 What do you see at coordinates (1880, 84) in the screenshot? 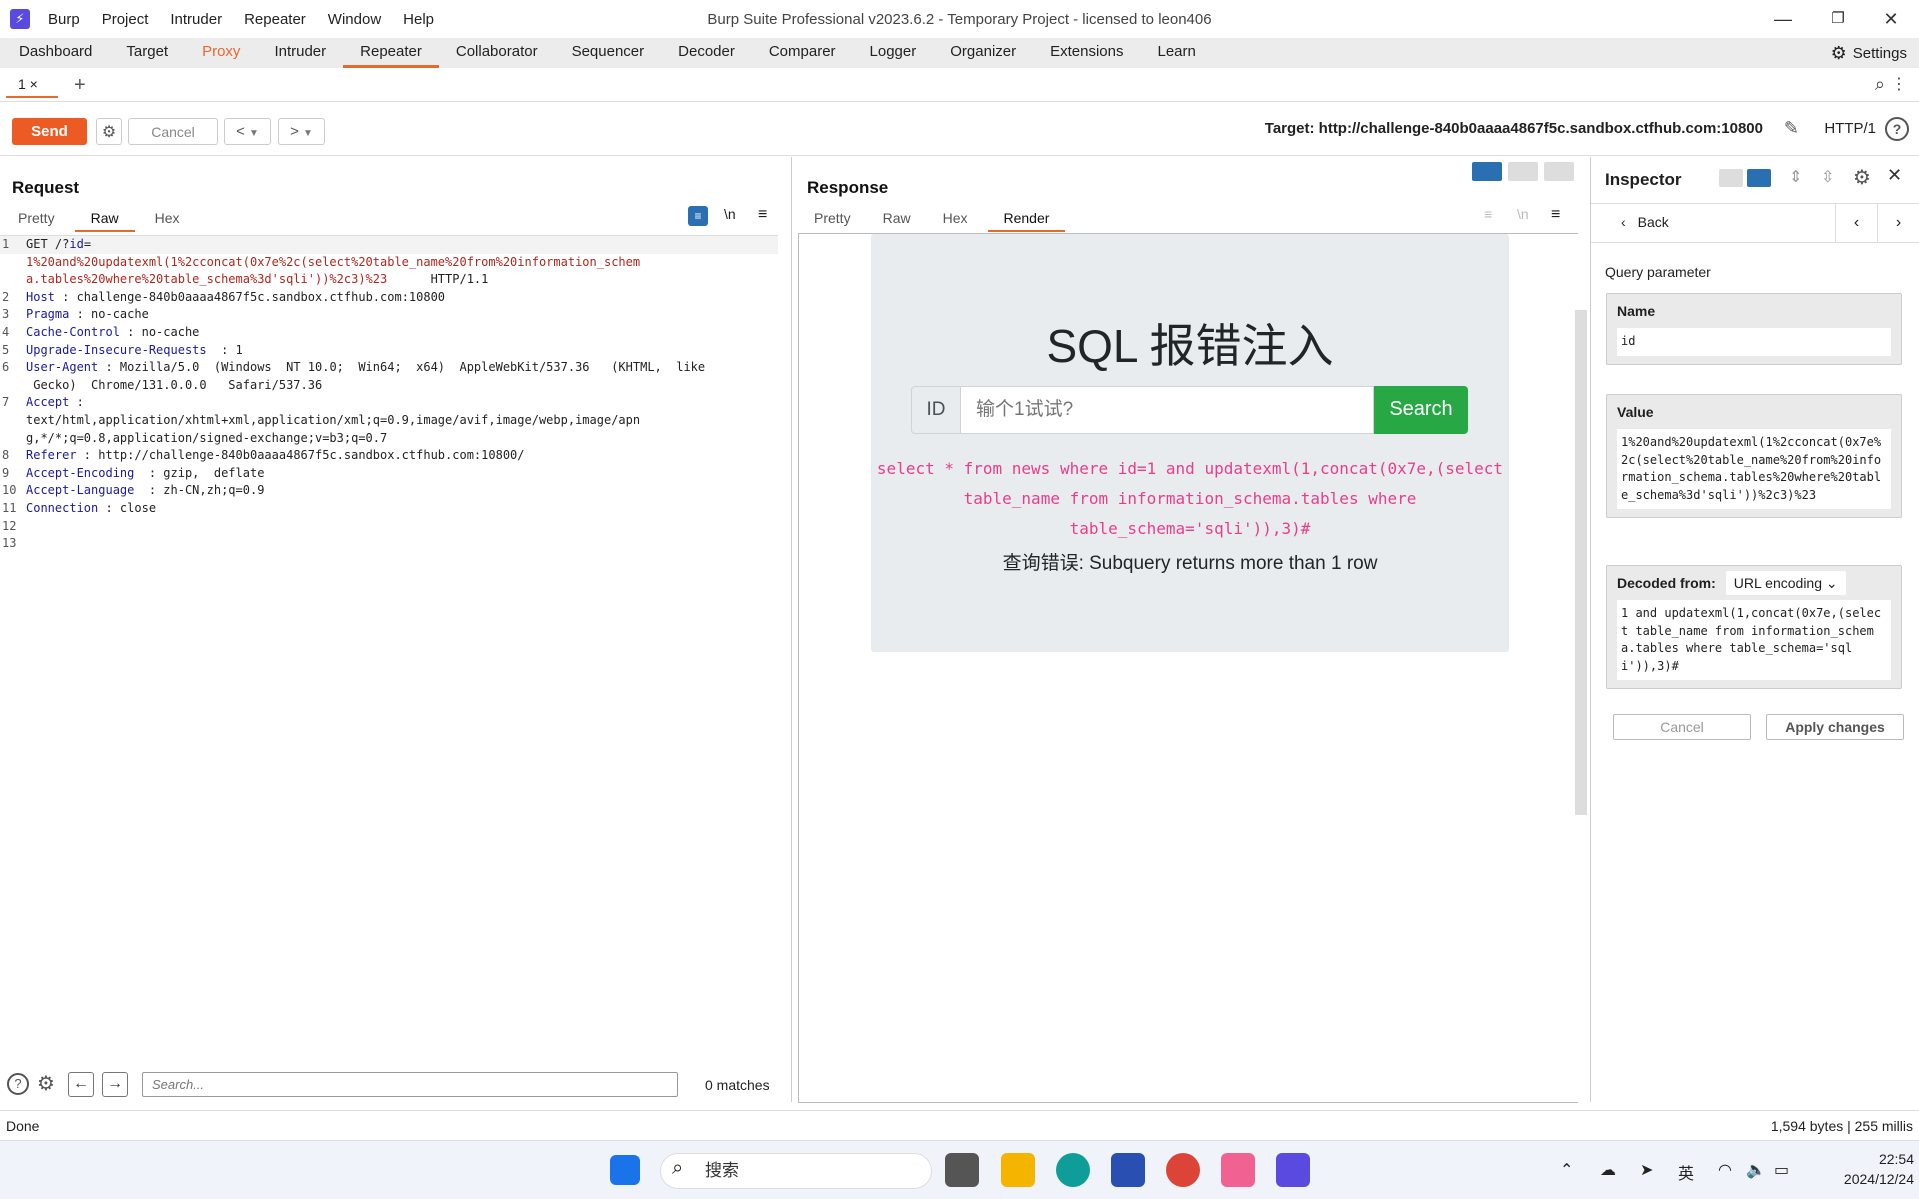
I see `search-icon: ⌕` at bounding box center [1880, 84].